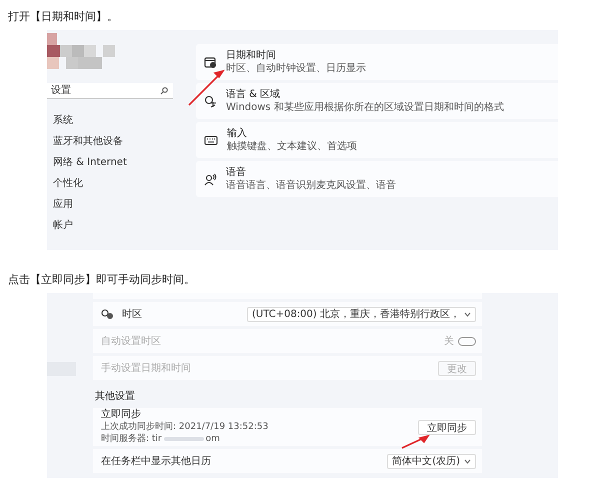 The width and height of the screenshot is (601, 488). I want to click on search-icon, so click(164, 91).